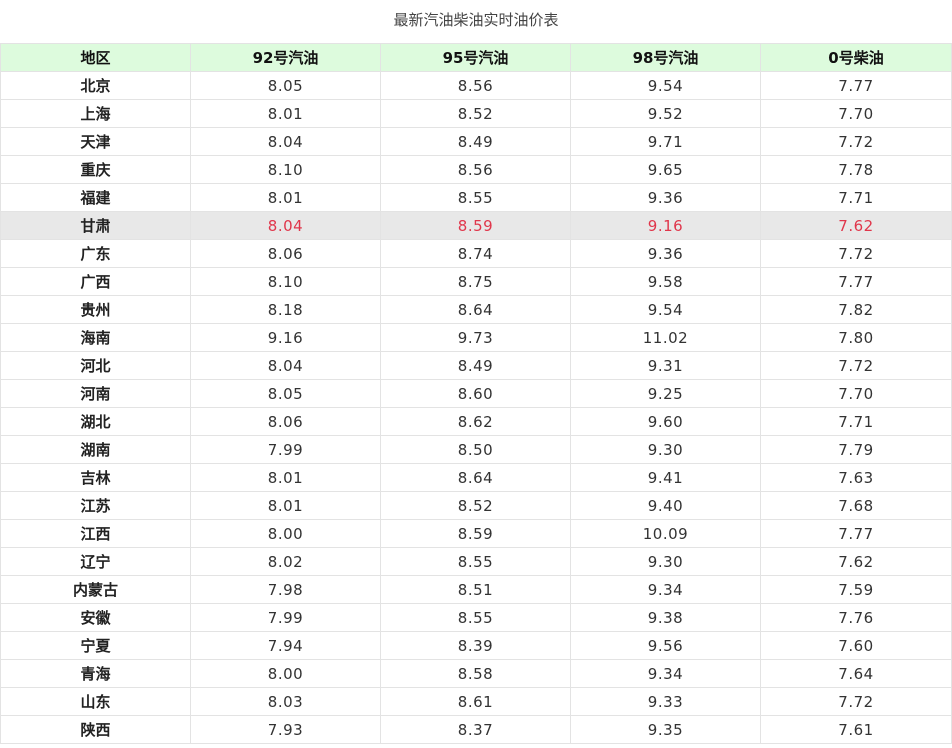  I want to click on table-row: 吉林 8.01 8.64 9.41 7.63, so click(476, 477).